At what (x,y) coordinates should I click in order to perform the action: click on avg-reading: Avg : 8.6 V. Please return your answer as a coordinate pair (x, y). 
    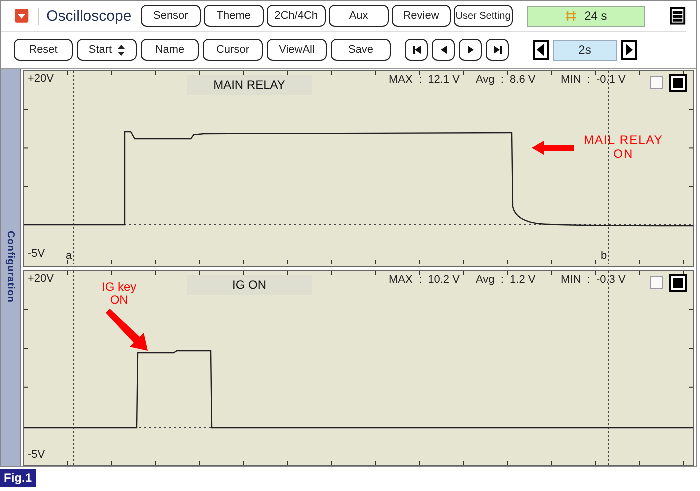
    Looking at the image, I should click on (506, 80).